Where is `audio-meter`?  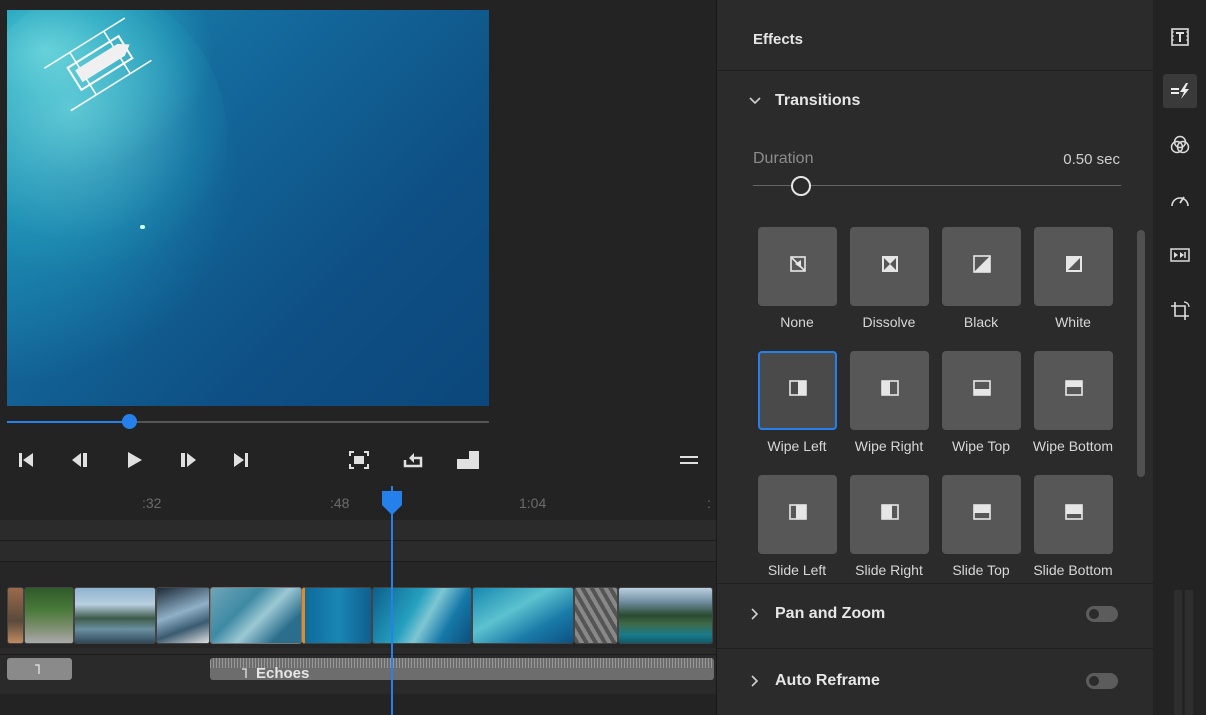
audio-meter is located at coordinates (1178, 652).